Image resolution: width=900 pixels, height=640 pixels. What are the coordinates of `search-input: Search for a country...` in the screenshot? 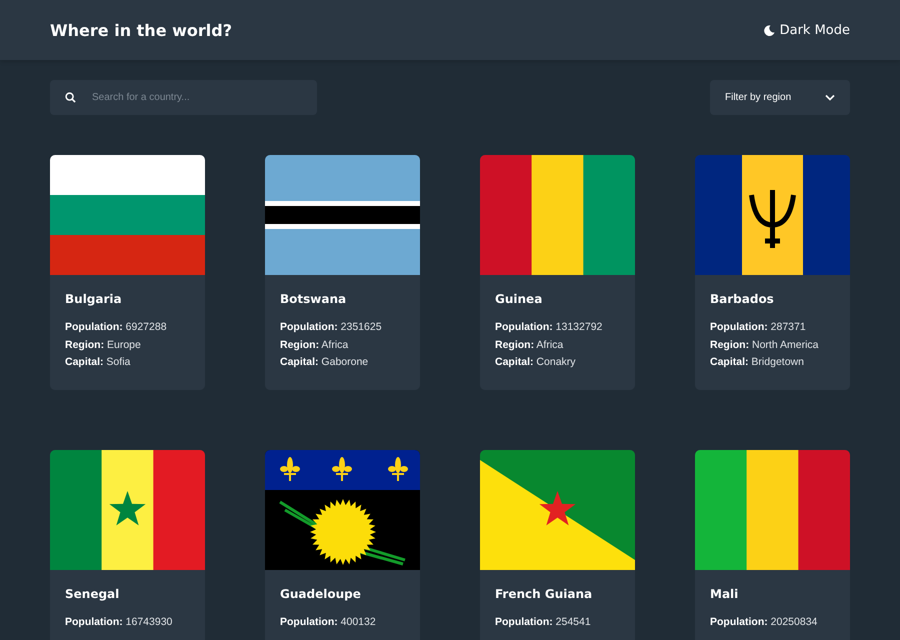 It's located at (192, 97).